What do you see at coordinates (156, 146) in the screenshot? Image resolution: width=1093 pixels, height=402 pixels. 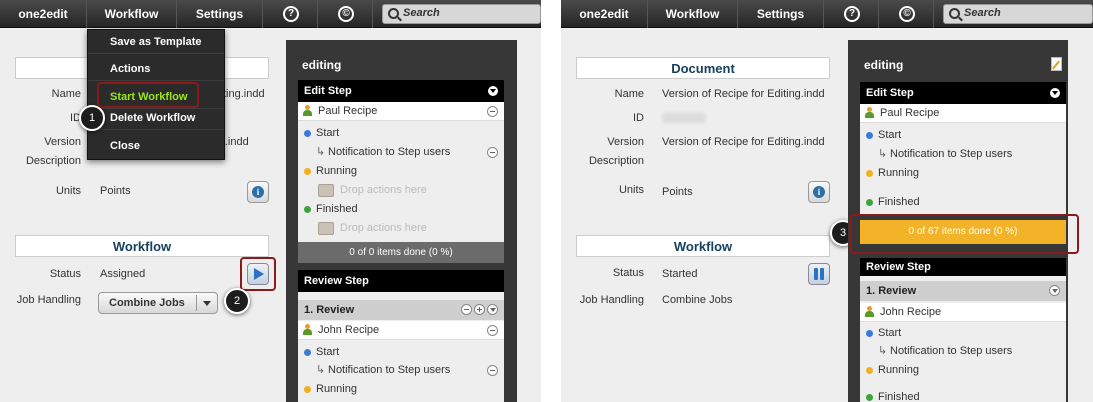 I see `menu-item-close: Close` at bounding box center [156, 146].